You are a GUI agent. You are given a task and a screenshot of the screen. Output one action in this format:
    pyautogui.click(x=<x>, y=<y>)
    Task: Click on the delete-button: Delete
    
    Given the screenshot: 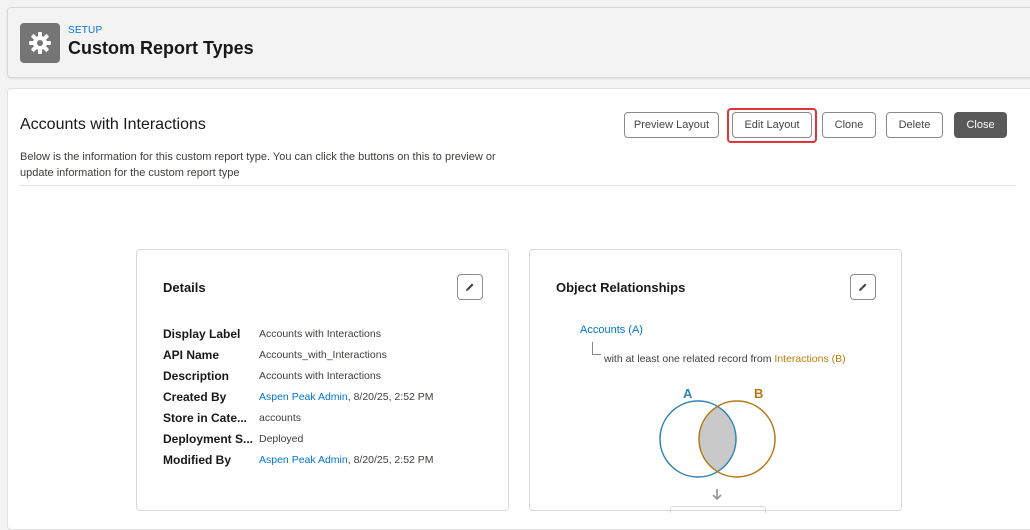 What is the action you would take?
    pyautogui.click(x=914, y=125)
    